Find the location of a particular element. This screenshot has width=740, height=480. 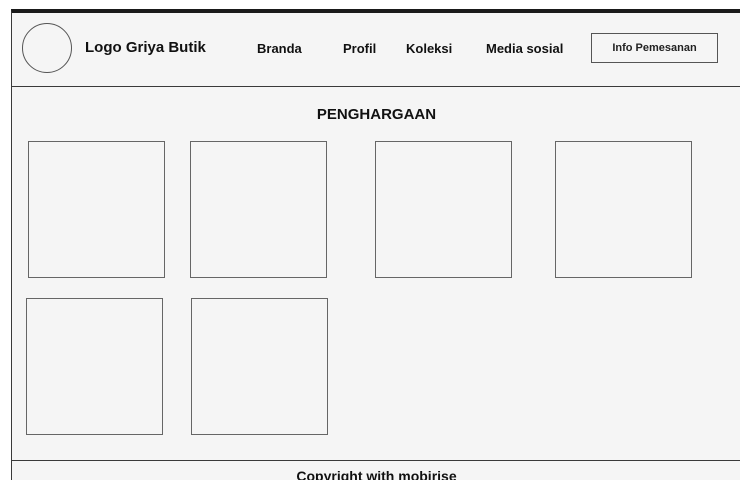

nav-link-profil: Profil is located at coordinates (359, 48).